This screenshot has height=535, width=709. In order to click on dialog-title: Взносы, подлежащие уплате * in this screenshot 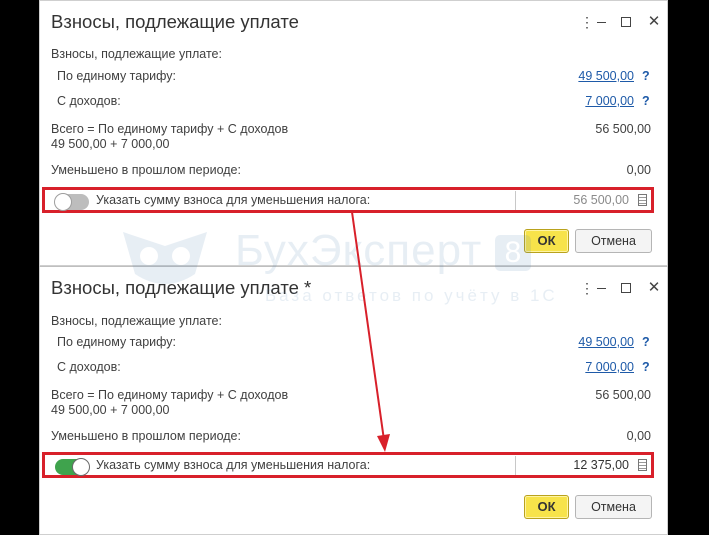, I will do `click(181, 287)`.